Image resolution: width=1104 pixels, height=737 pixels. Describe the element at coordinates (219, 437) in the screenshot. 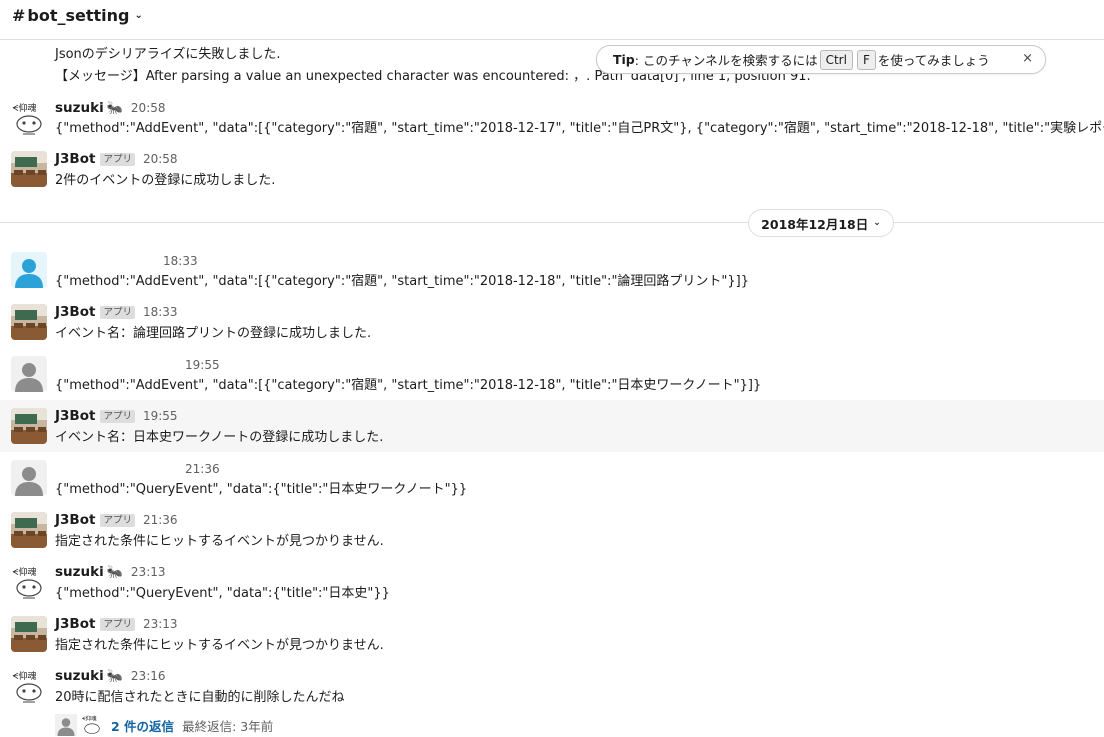

I see `message-text: イベント名：日本史ワークノートの登録に成功しました.` at that location.